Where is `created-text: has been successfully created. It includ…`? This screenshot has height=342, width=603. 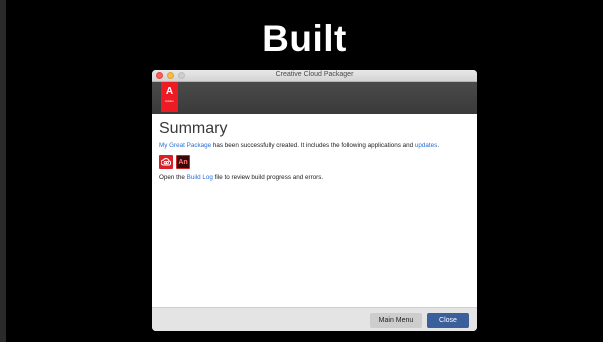 created-text: has been successfully created. It includ… is located at coordinates (313, 145).